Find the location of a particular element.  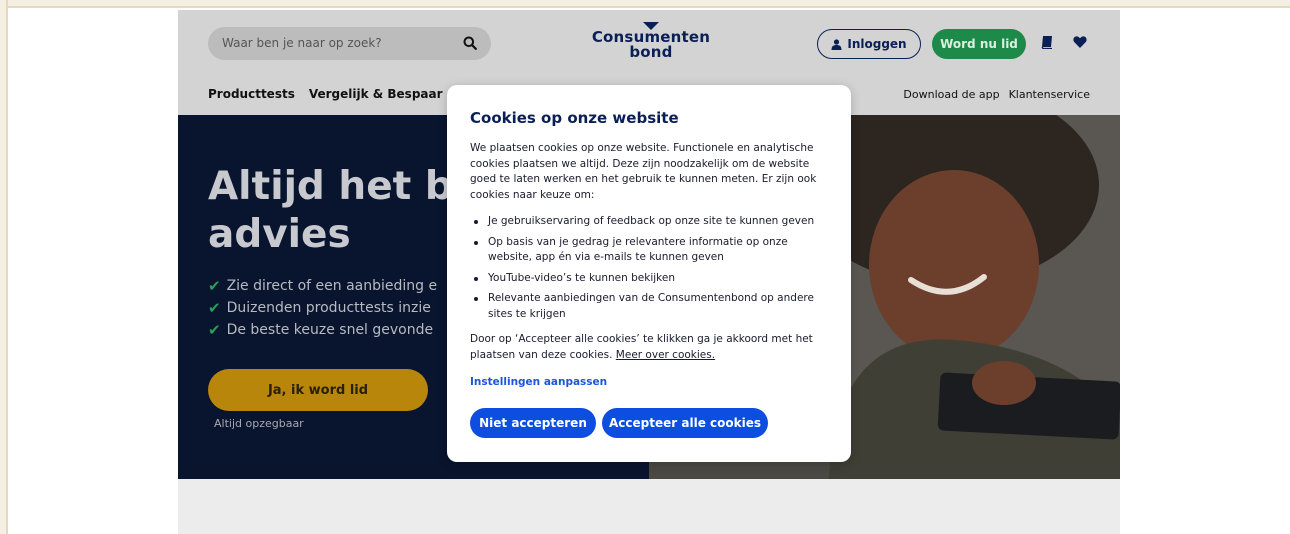

browser-frame-left is located at coordinates (4, 267).